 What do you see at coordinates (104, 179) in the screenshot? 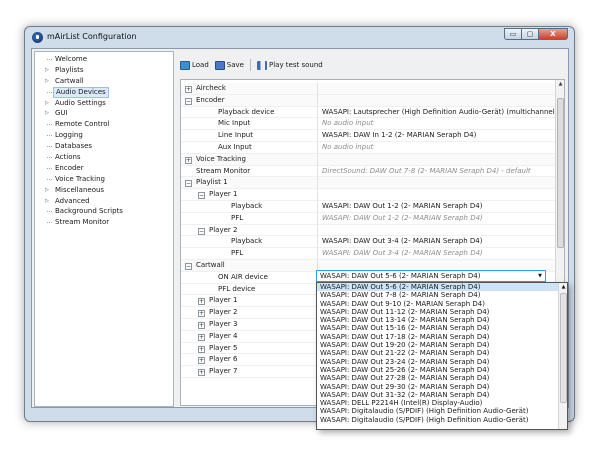
I see `sidebar-item: Voice Tracking` at bounding box center [104, 179].